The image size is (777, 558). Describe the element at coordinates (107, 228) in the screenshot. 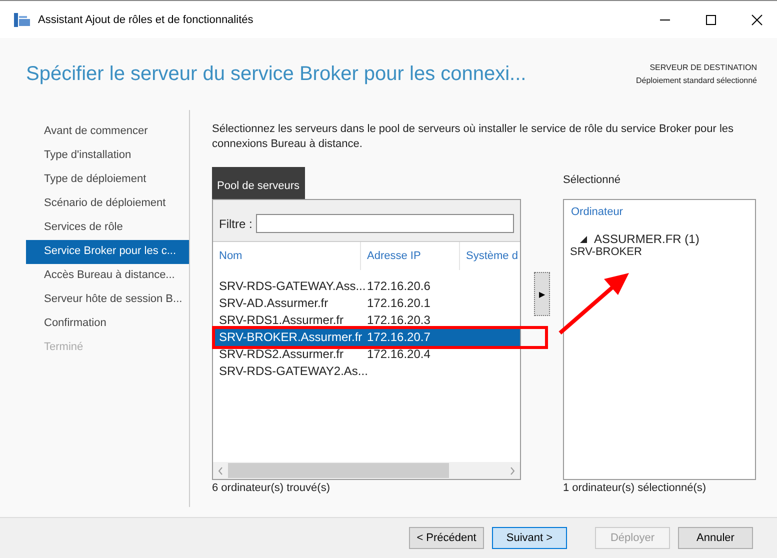

I see `nav-item: Services de rôle` at that location.